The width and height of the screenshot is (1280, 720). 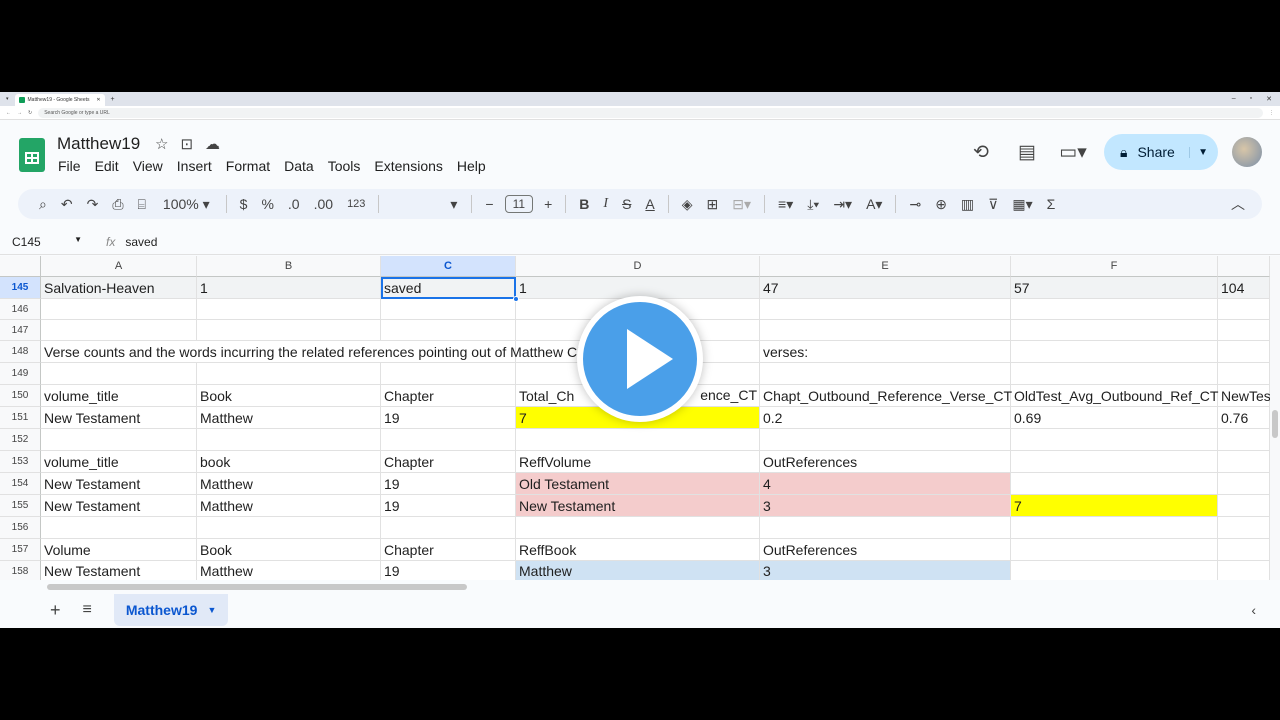 What do you see at coordinates (1251, 99) in the screenshot?
I see `maximize-icon: ▫` at bounding box center [1251, 99].